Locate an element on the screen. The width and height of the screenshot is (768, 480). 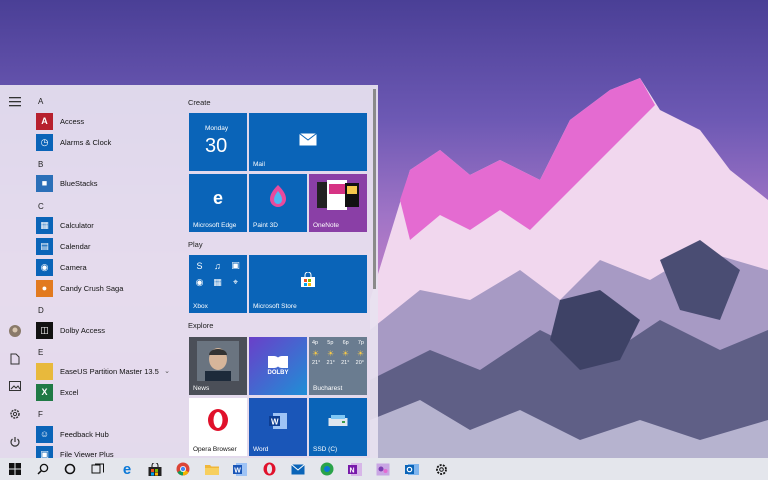
skype-icon: S is located at coordinates (199, 265).